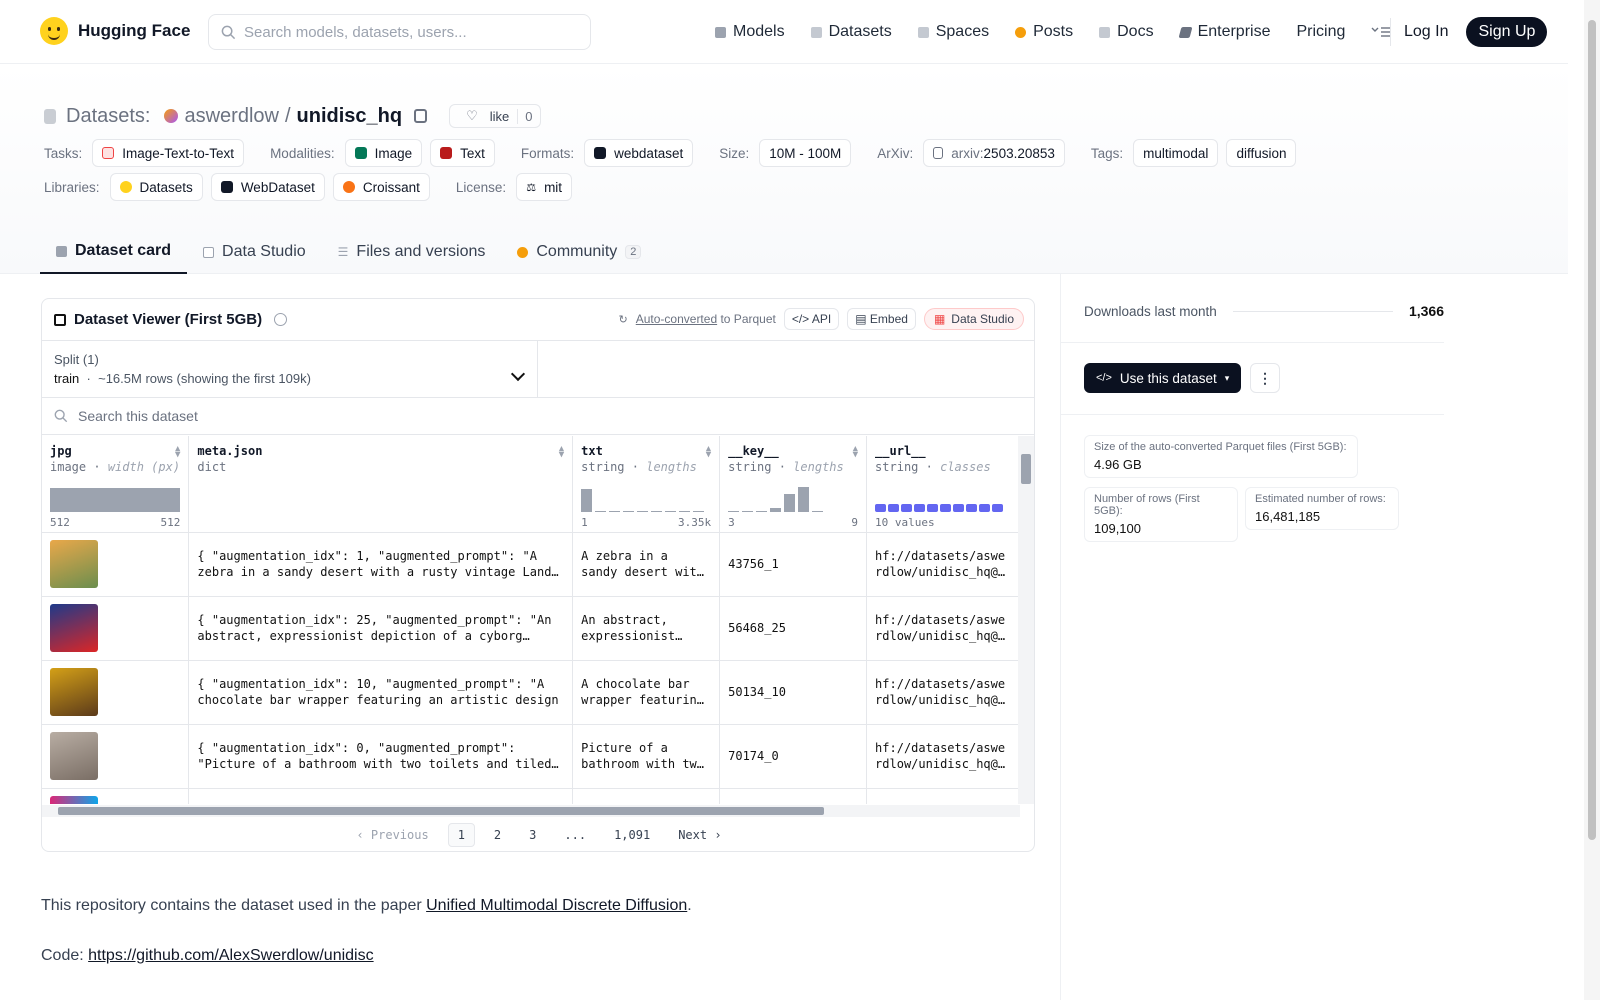 This screenshot has width=1600, height=1000. I want to click on previous-page-button: ‹ Previous, so click(392, 835).